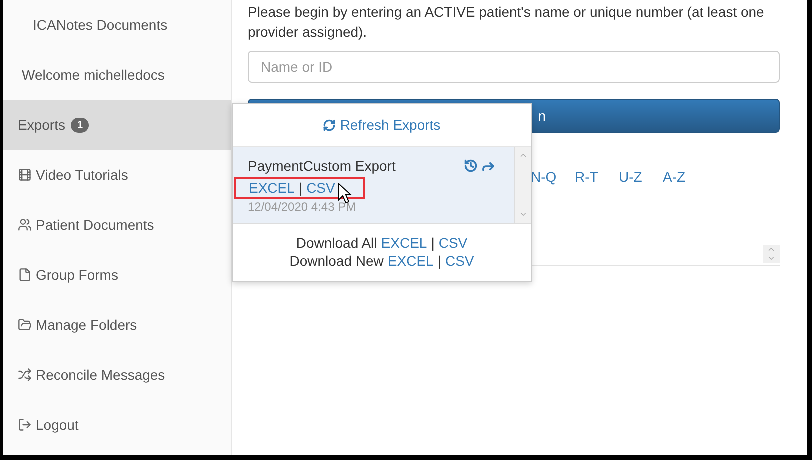  Describe the element at coordinates (77, 275) in the screenshot. I see `sidebar-item-label: Group Forms` at that location.